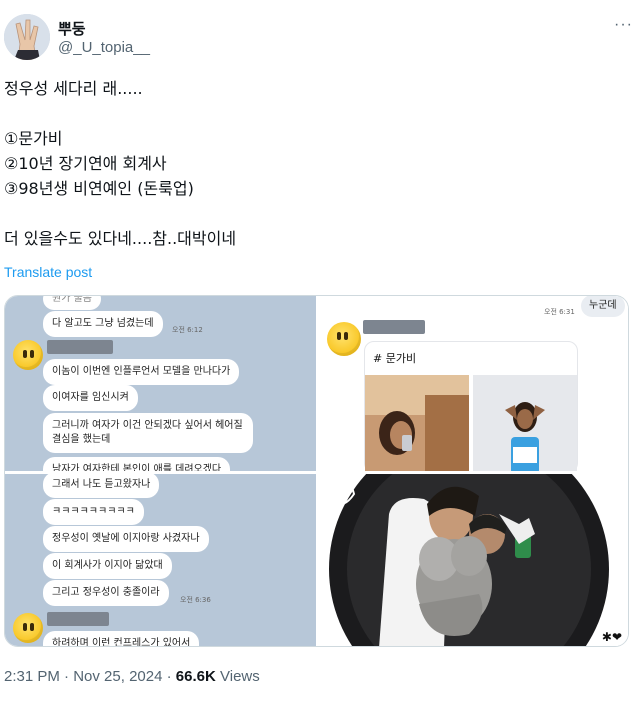  What do you see at coordinates (93, 512) in the screenshot?
I see `chat-bubble: ㅋㅋㅋㅋㅋㅋㅋㅋㅋ` at bounding box center [93, 512].